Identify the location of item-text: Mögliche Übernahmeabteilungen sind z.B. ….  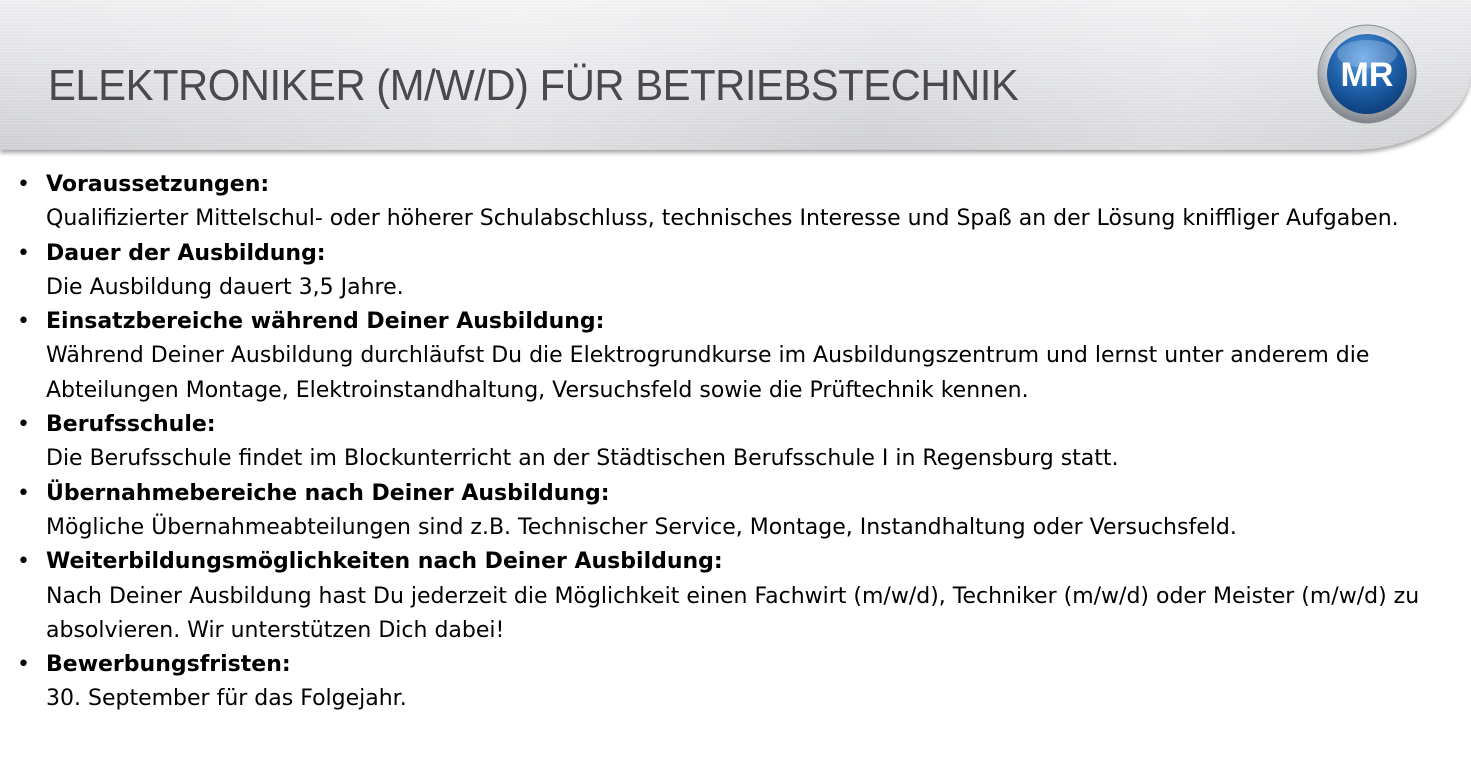
(641, 527).